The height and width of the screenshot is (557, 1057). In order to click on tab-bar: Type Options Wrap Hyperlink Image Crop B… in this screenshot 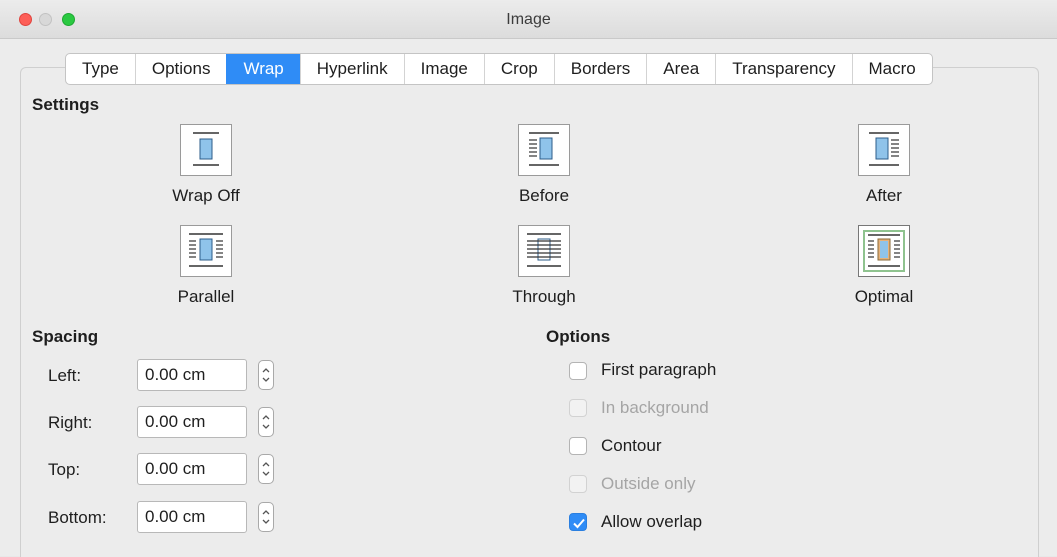, I will do `click(499, 69)`.